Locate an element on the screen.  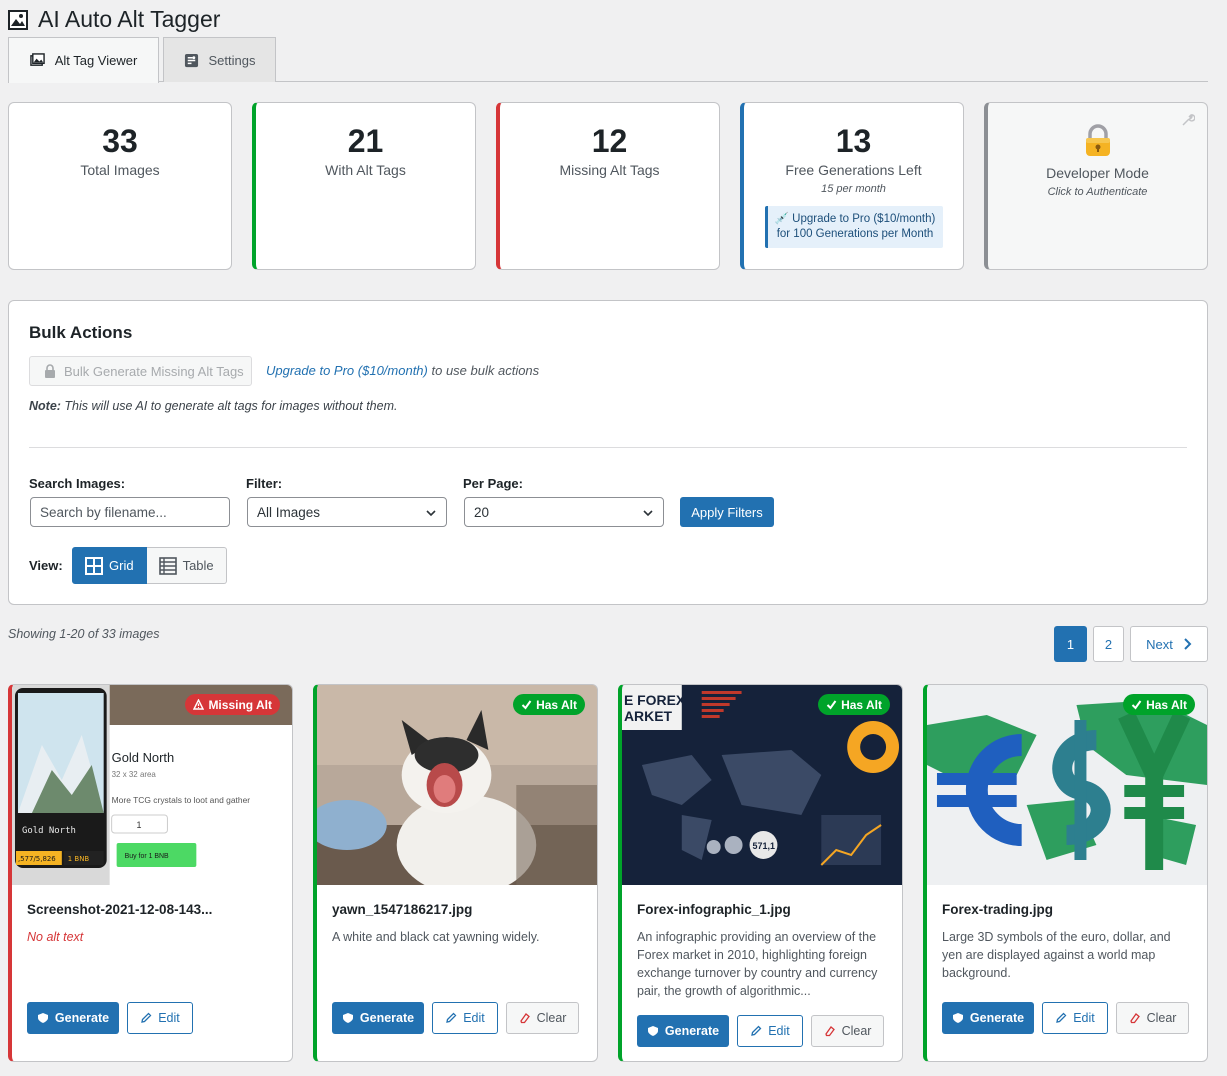
tab-alt-tag-viewer: Alt Tag Viewer is located at coordinates (83, 60).